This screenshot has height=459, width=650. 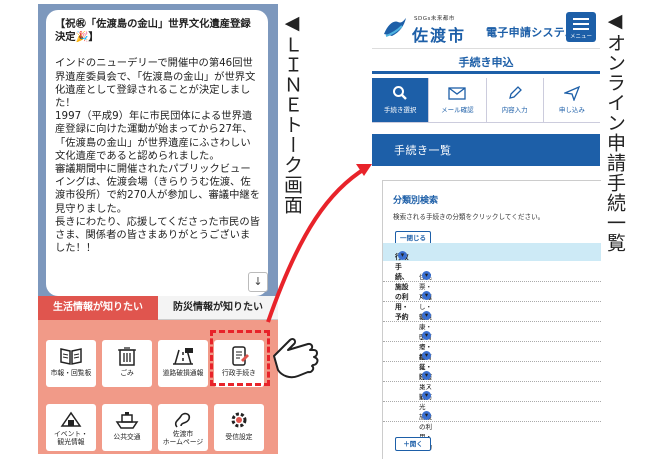 I want to click on category-item: 施設の利用・予約▾, so click(x=492, y=426).